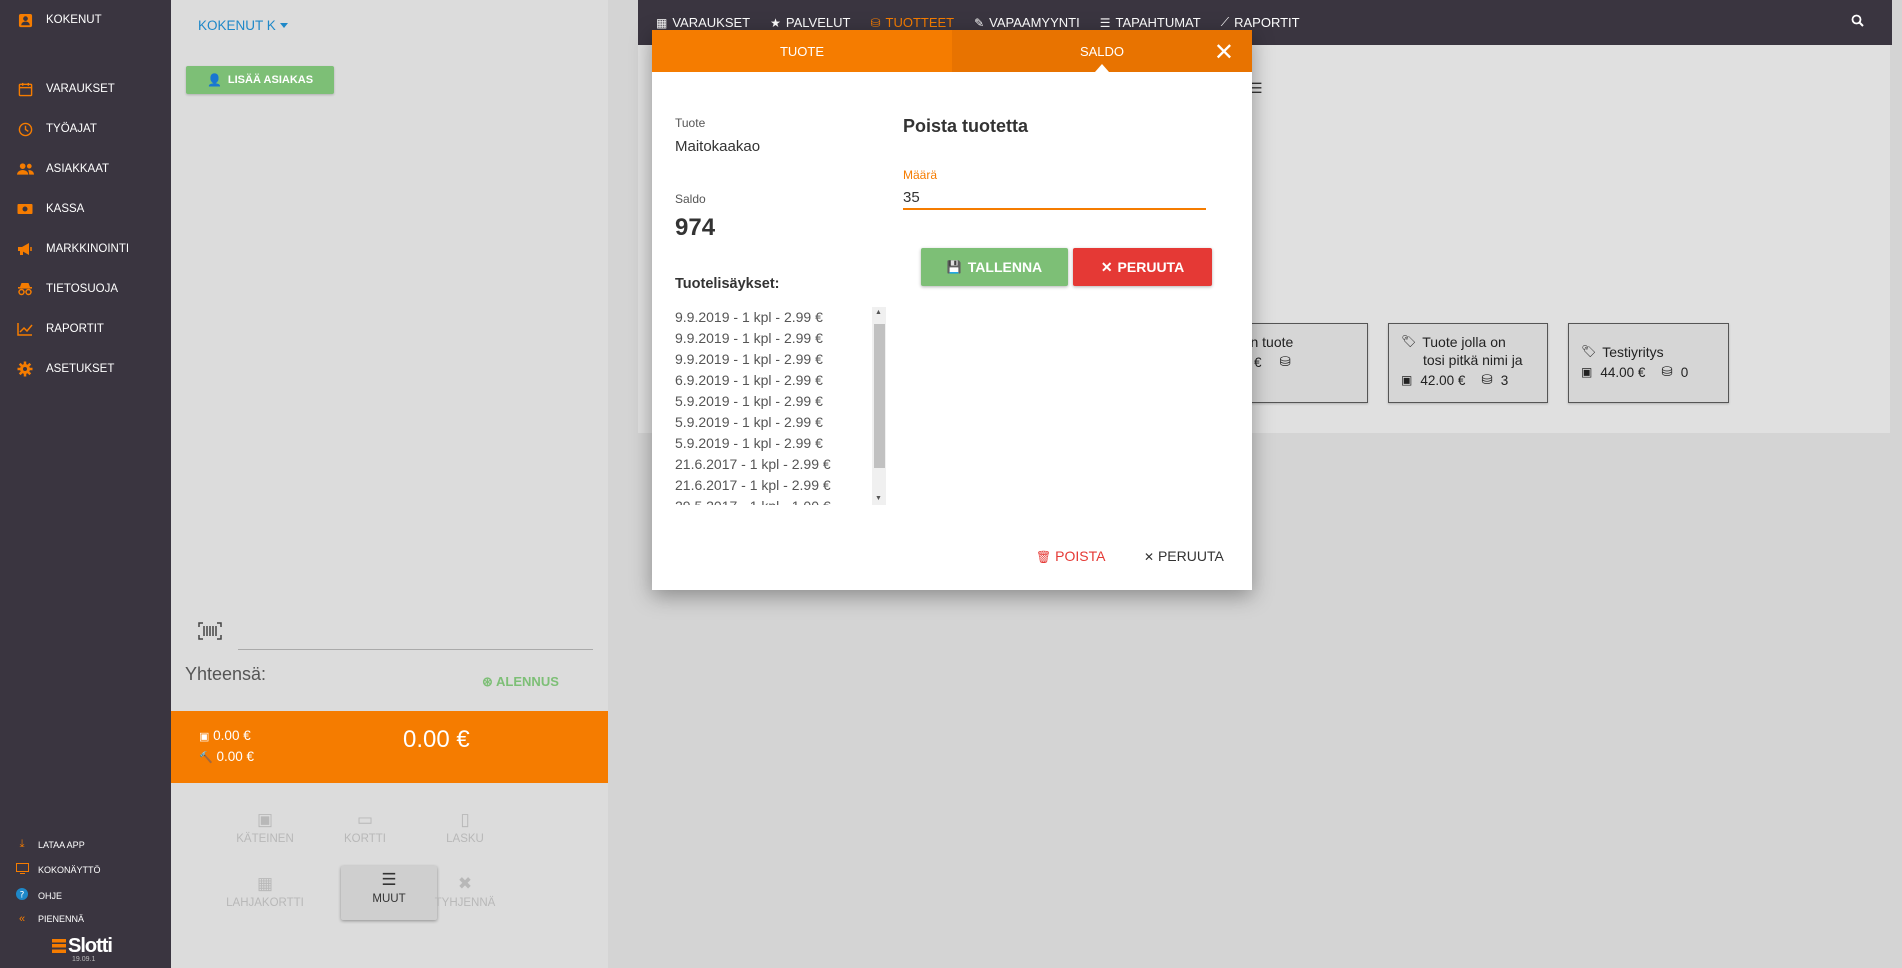 Image resolution: width=1902 pixels, height=968 pixels. I want to click on customer-dropdown: KOKENUT K, so click(243, 25).